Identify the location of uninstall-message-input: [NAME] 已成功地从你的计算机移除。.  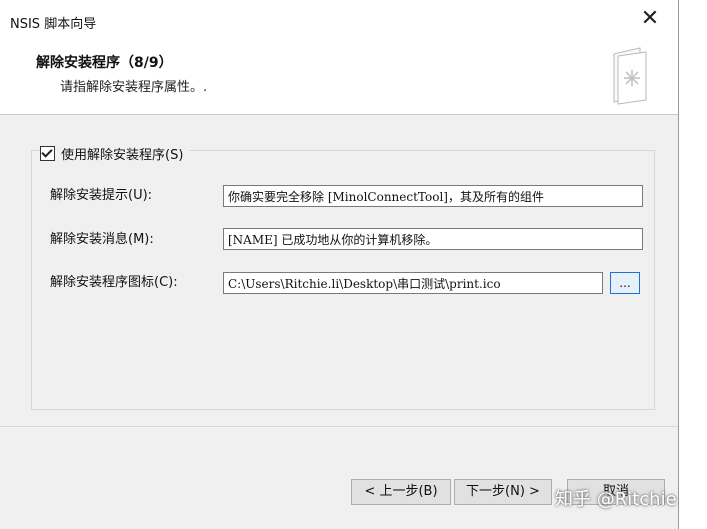
(433, 239).